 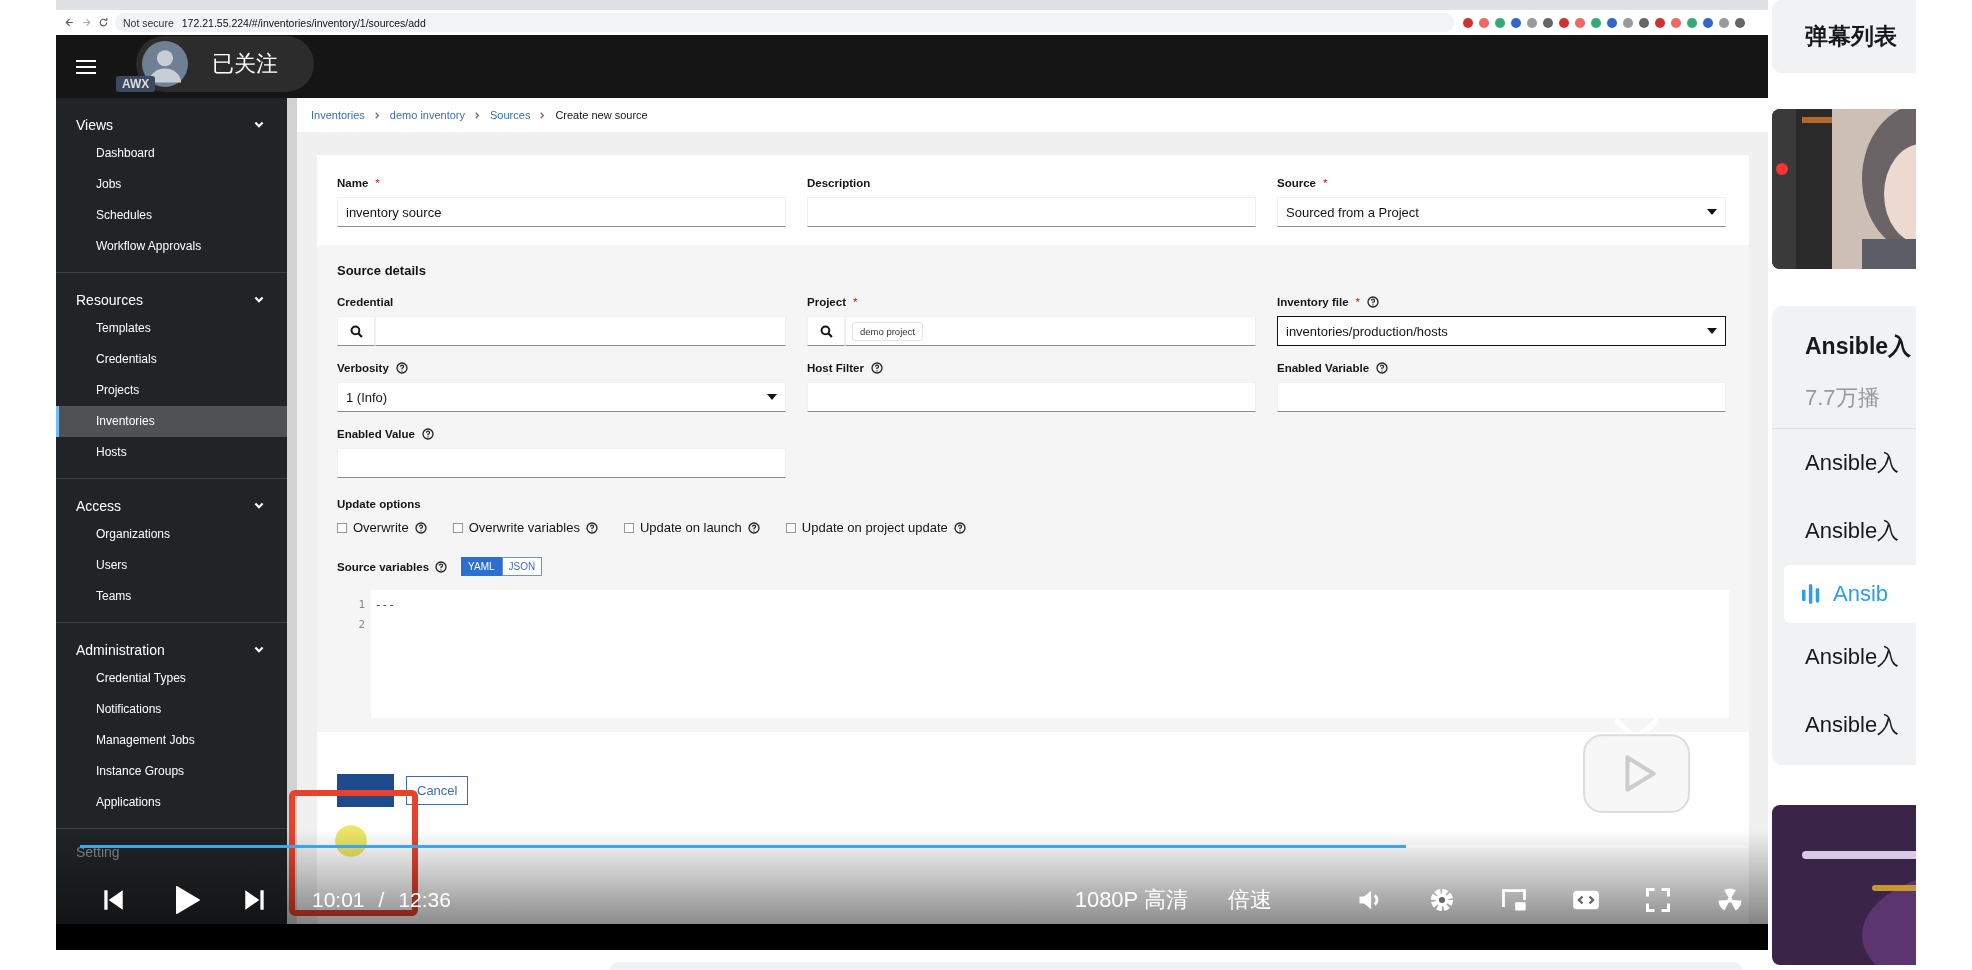 What do you see at coordinates (171, 153) in the screenshot?
I see `nav-item: Dashboard` at bounding box center [171, 153].